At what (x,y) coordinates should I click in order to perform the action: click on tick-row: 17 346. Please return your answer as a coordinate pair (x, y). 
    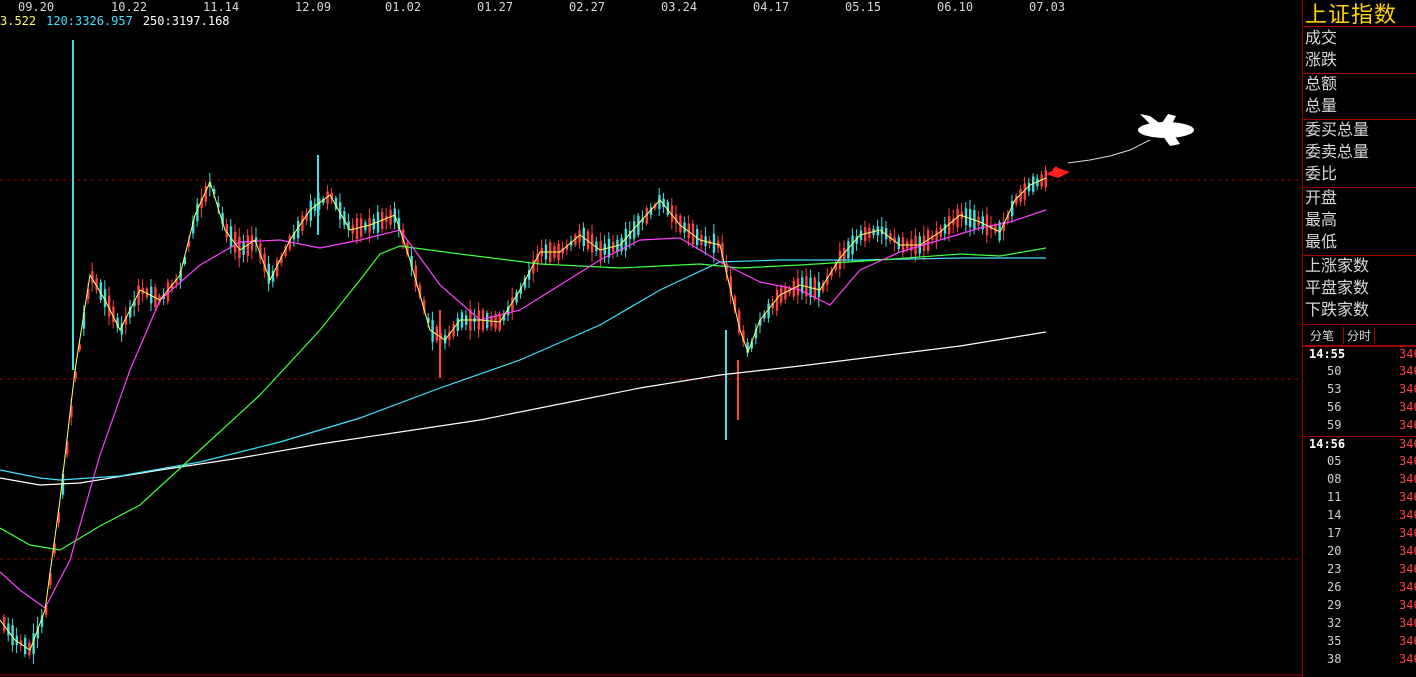
    Looking at the image, I should click on (1359, 535).